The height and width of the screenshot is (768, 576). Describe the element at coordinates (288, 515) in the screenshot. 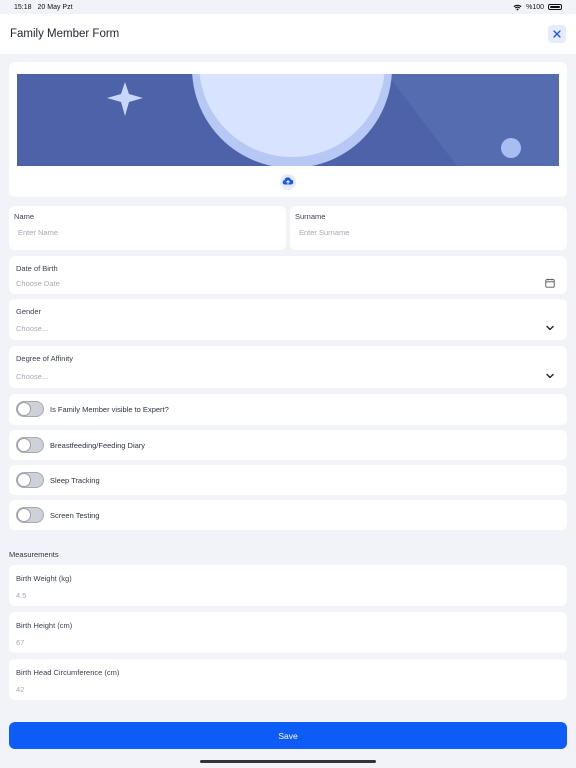

I see `toggle-row-screen-testing: Screen Testing` at that location.